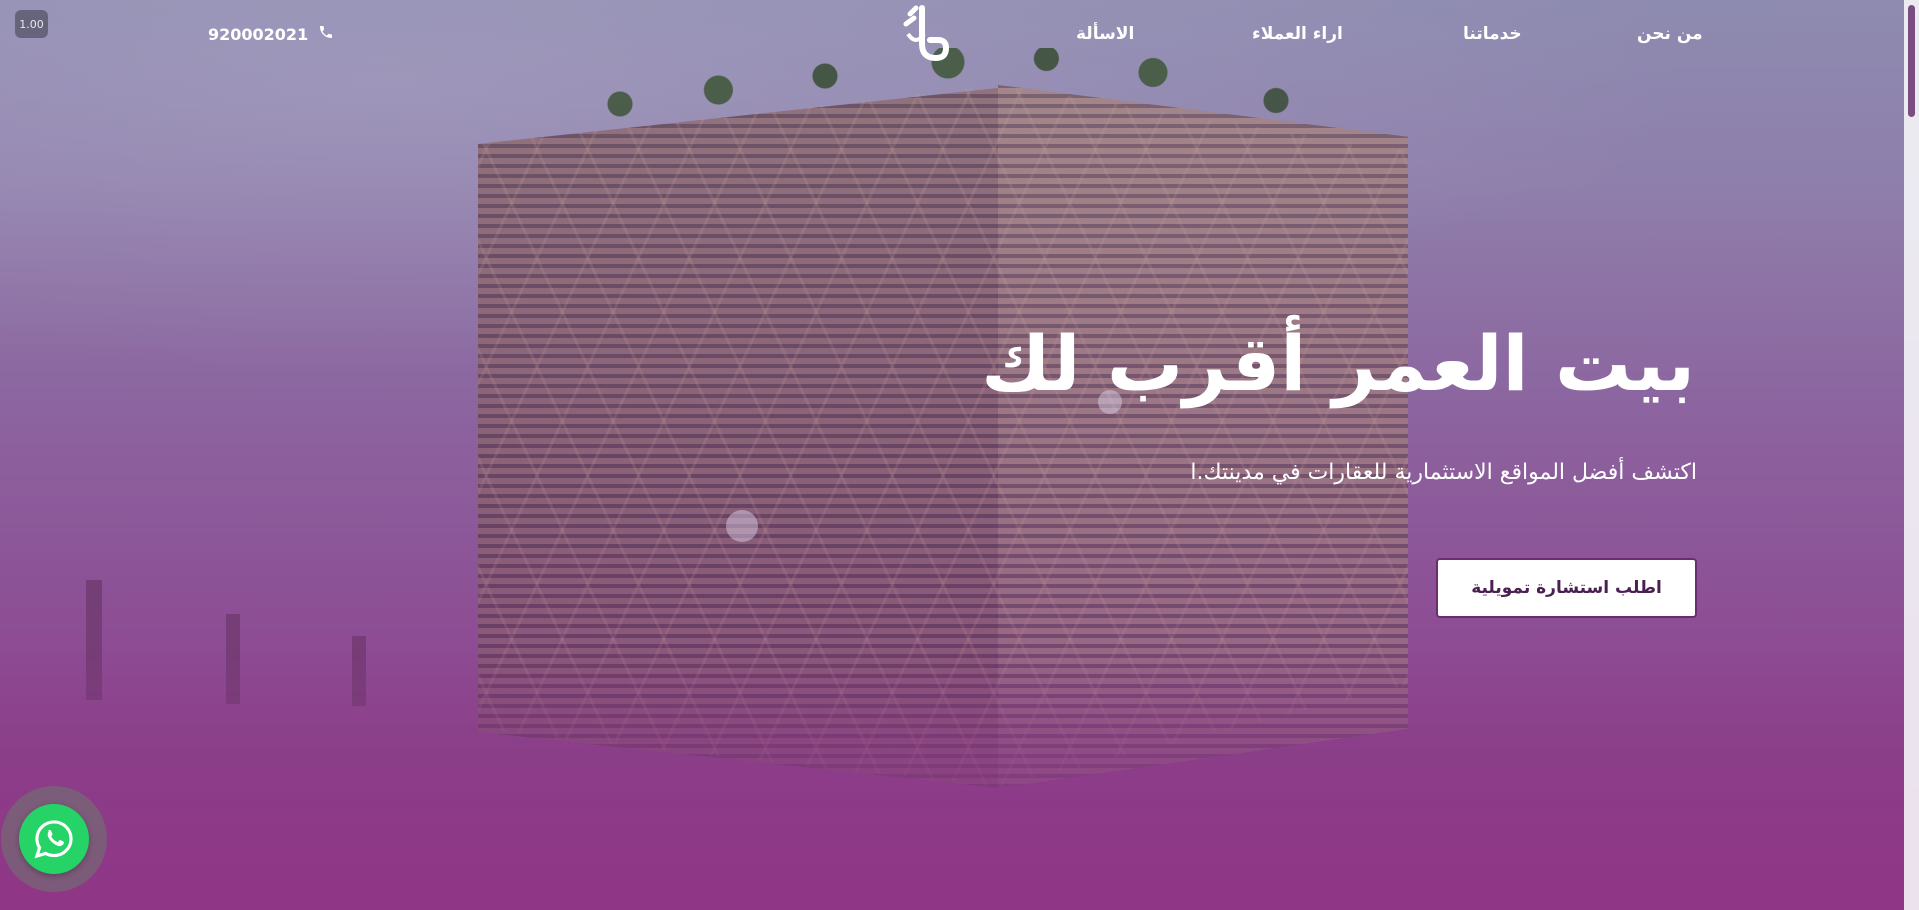  What do you see at coordinates (31, 24) in the screenshot?
I see `version-badge: 1.00` at bounding box center [31, 24].